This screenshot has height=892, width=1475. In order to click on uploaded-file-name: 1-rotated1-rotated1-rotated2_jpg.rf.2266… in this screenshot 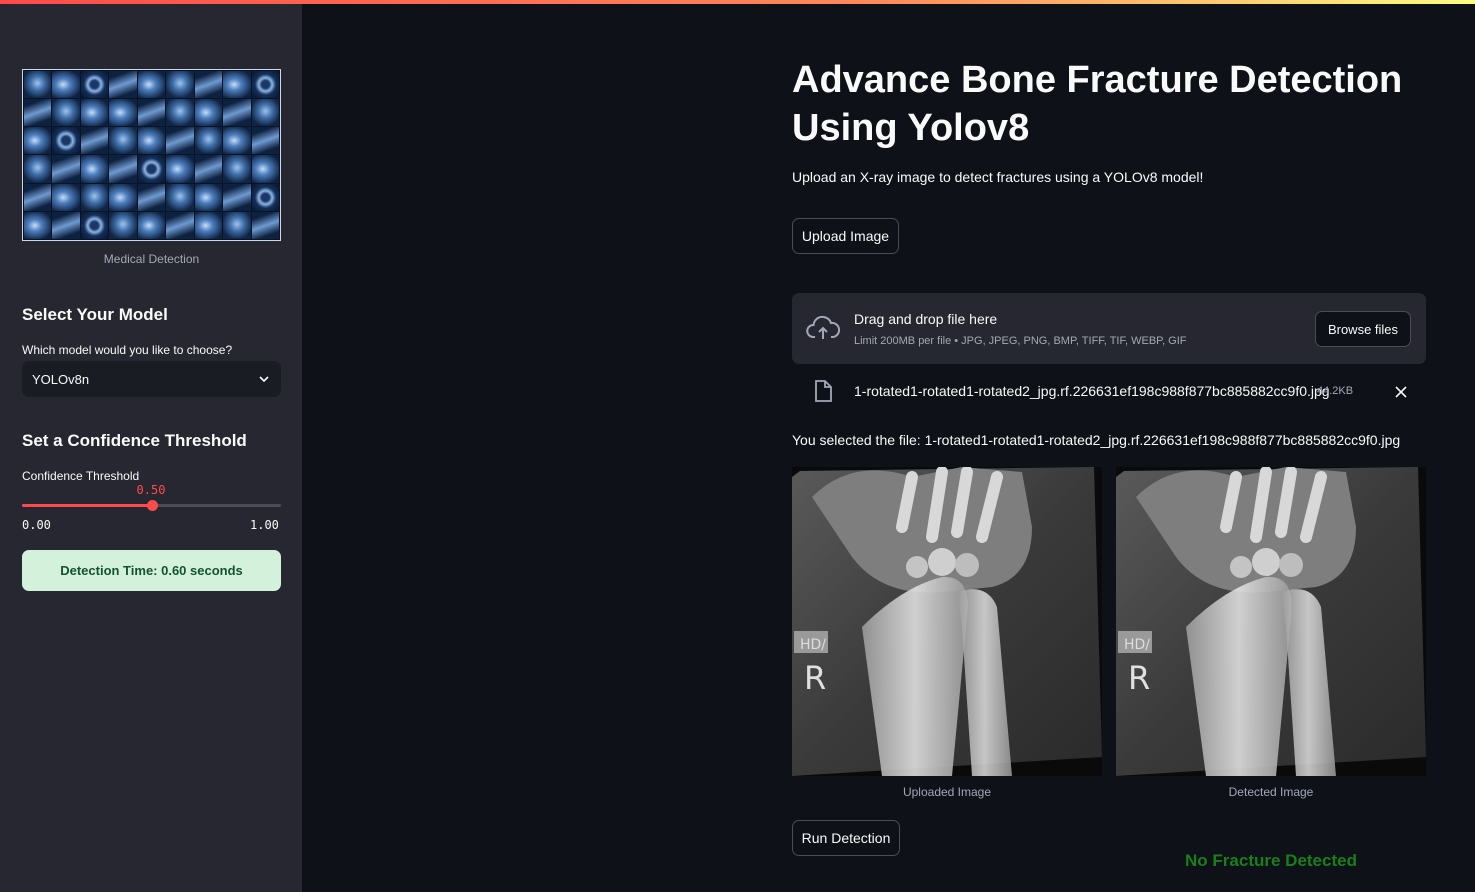, I will do `click(1092, 391)`.